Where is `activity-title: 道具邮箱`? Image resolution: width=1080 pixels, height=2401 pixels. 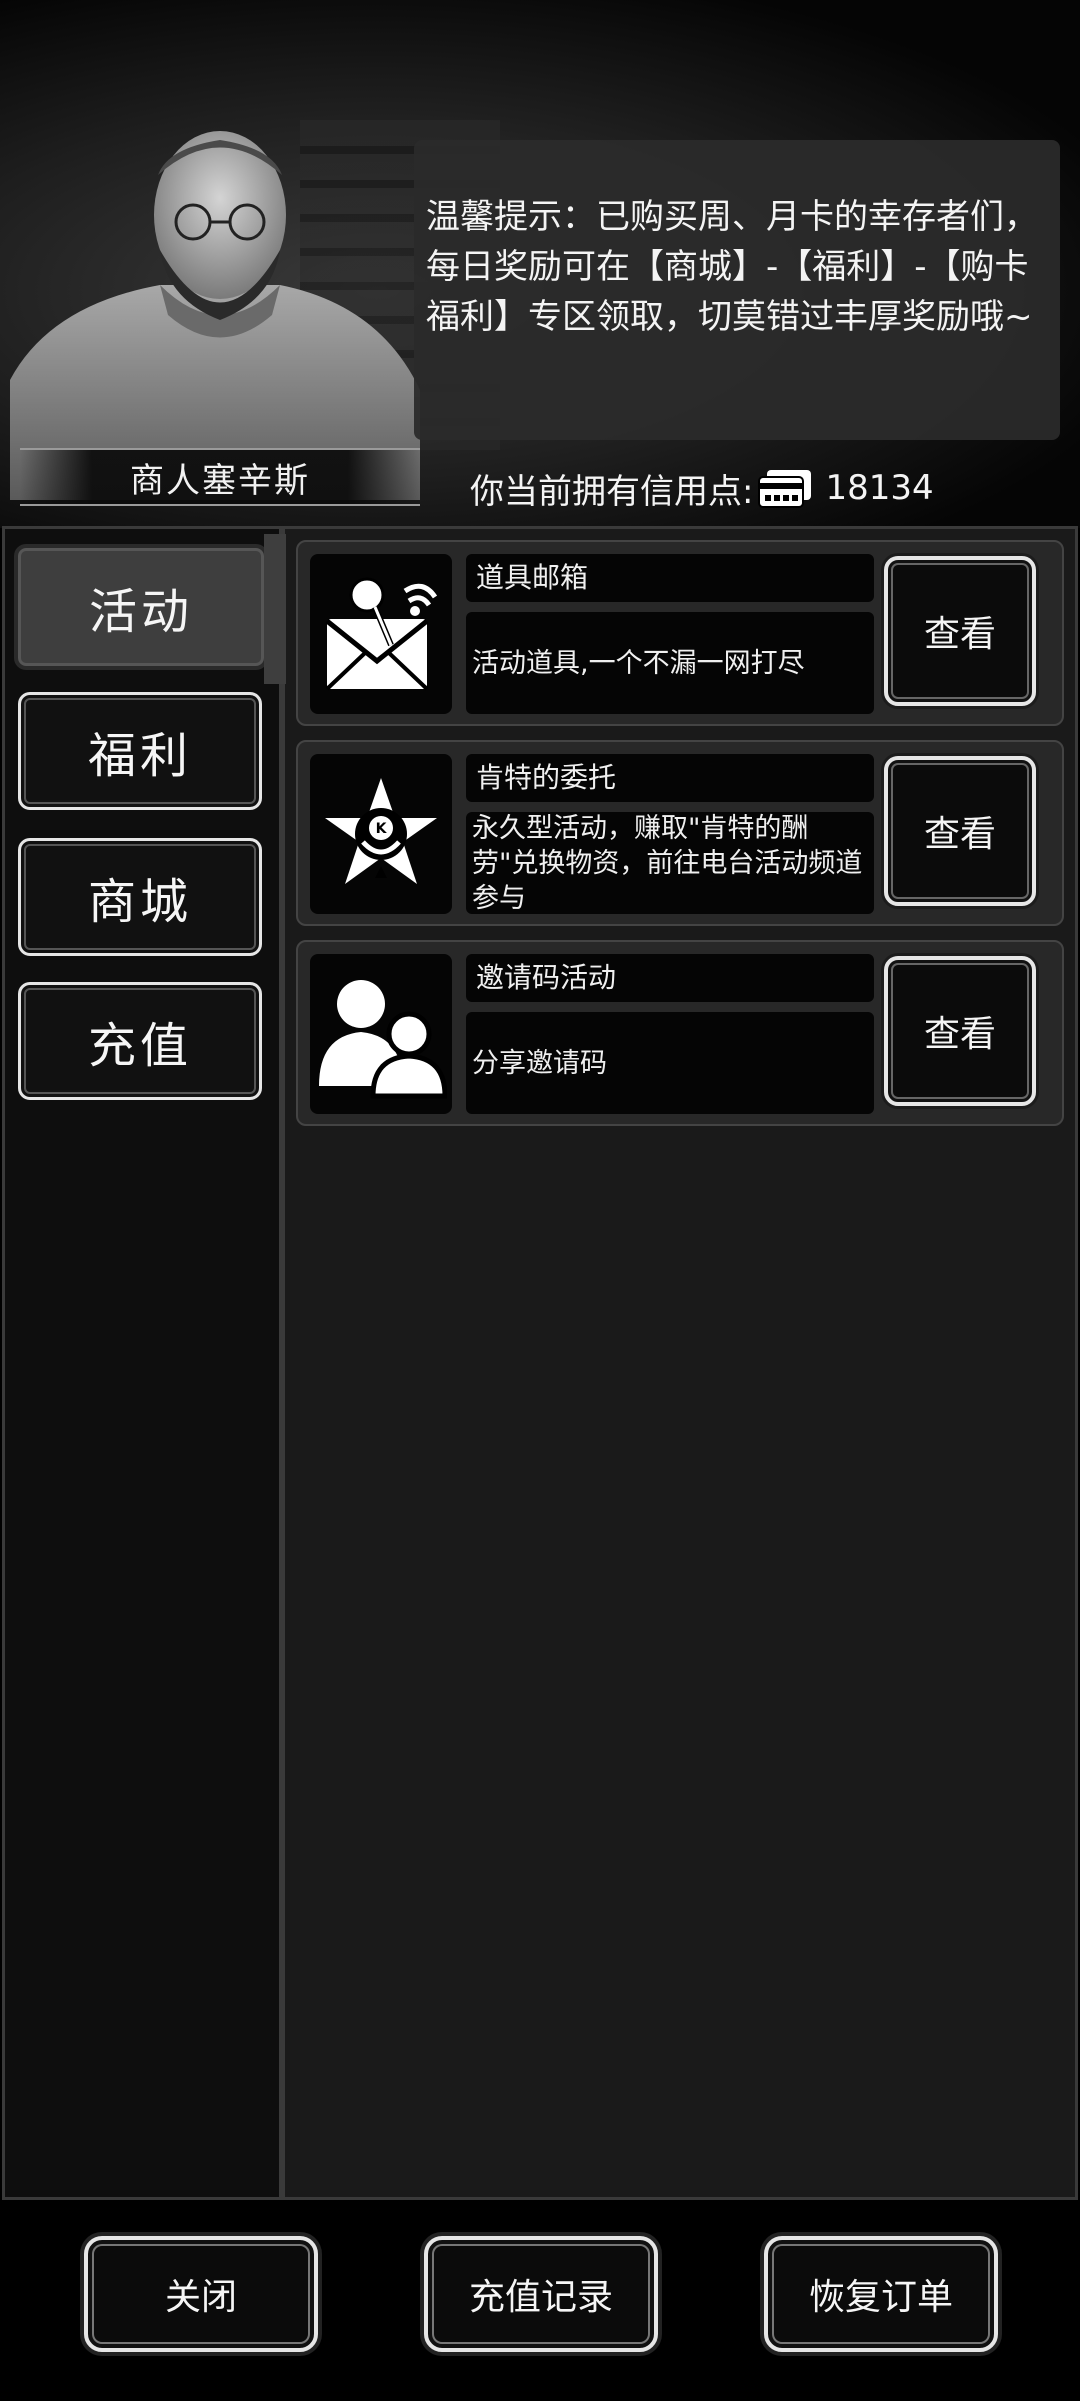 activity-title: 道具邮箱 is located at coordinates (670, 578).